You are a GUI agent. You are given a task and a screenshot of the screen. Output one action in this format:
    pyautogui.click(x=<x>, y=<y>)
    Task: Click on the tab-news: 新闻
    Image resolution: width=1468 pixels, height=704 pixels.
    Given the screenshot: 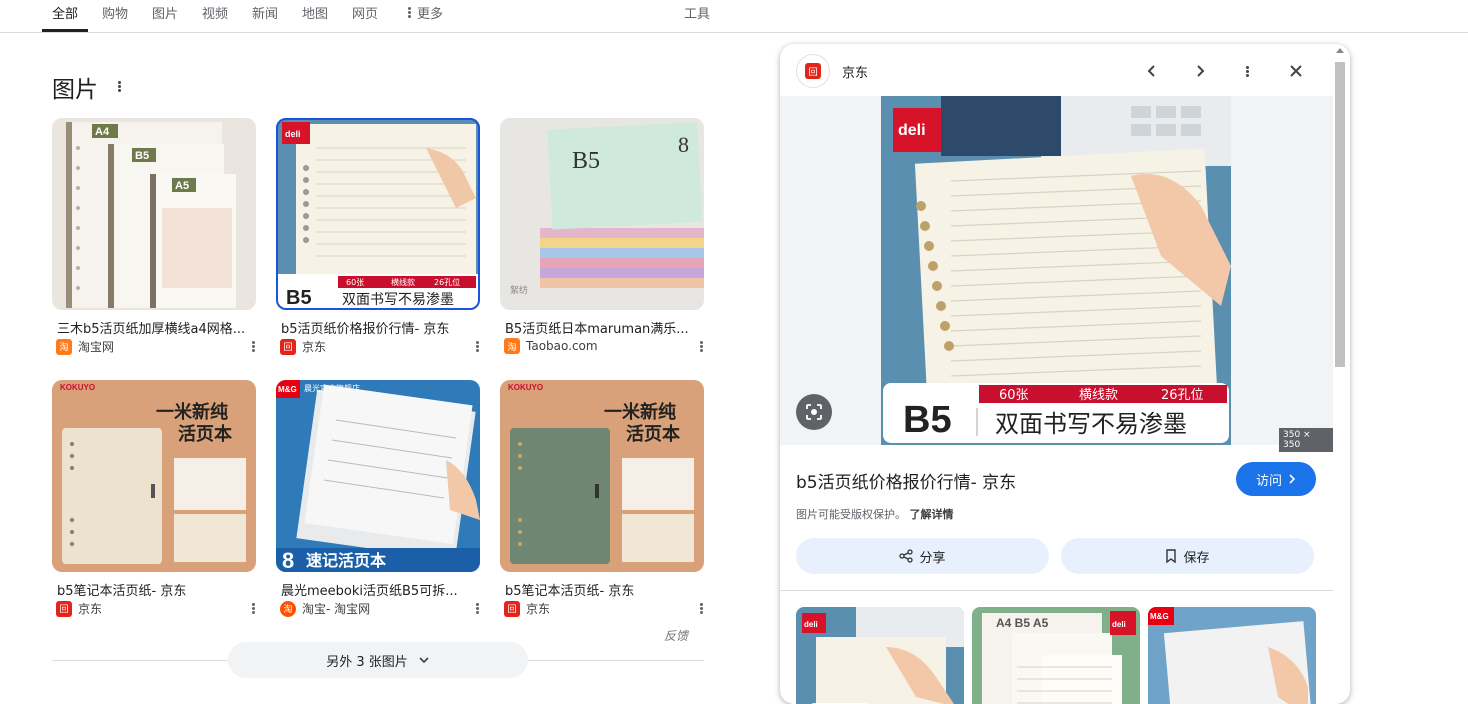 What is the action you would take?
    pyautogui.click(x=265, y=17)
    